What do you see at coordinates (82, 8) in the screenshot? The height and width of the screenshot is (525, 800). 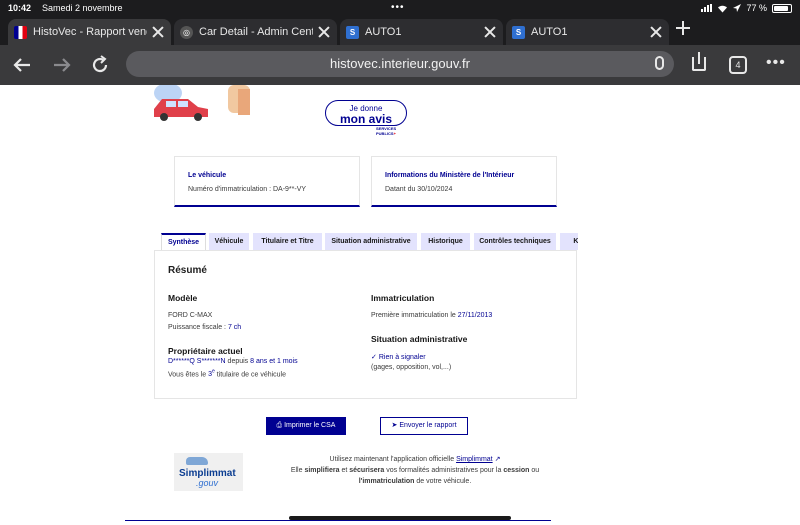 I see `status-date: Samedi 2 novembre` at bounding box center [82, 8].